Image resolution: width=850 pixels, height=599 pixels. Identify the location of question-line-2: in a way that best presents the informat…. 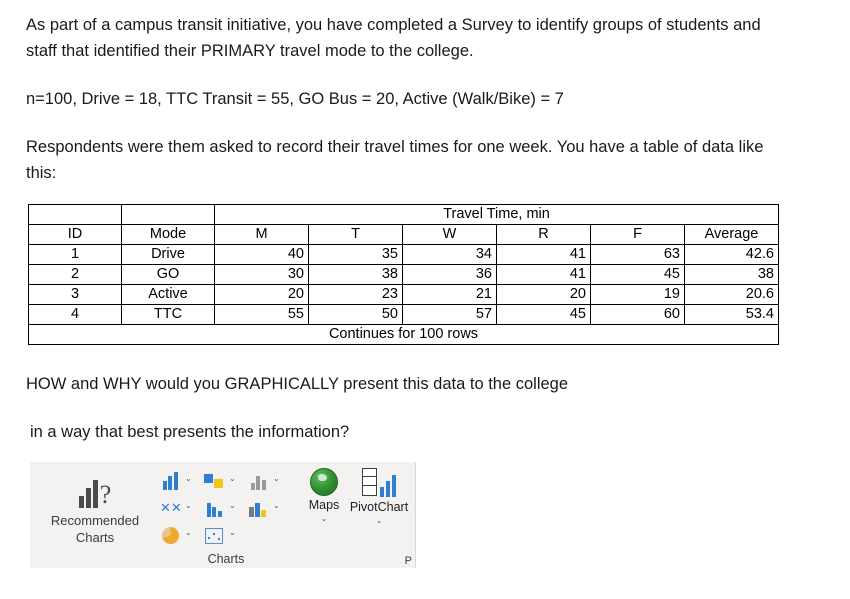
(190, 432).